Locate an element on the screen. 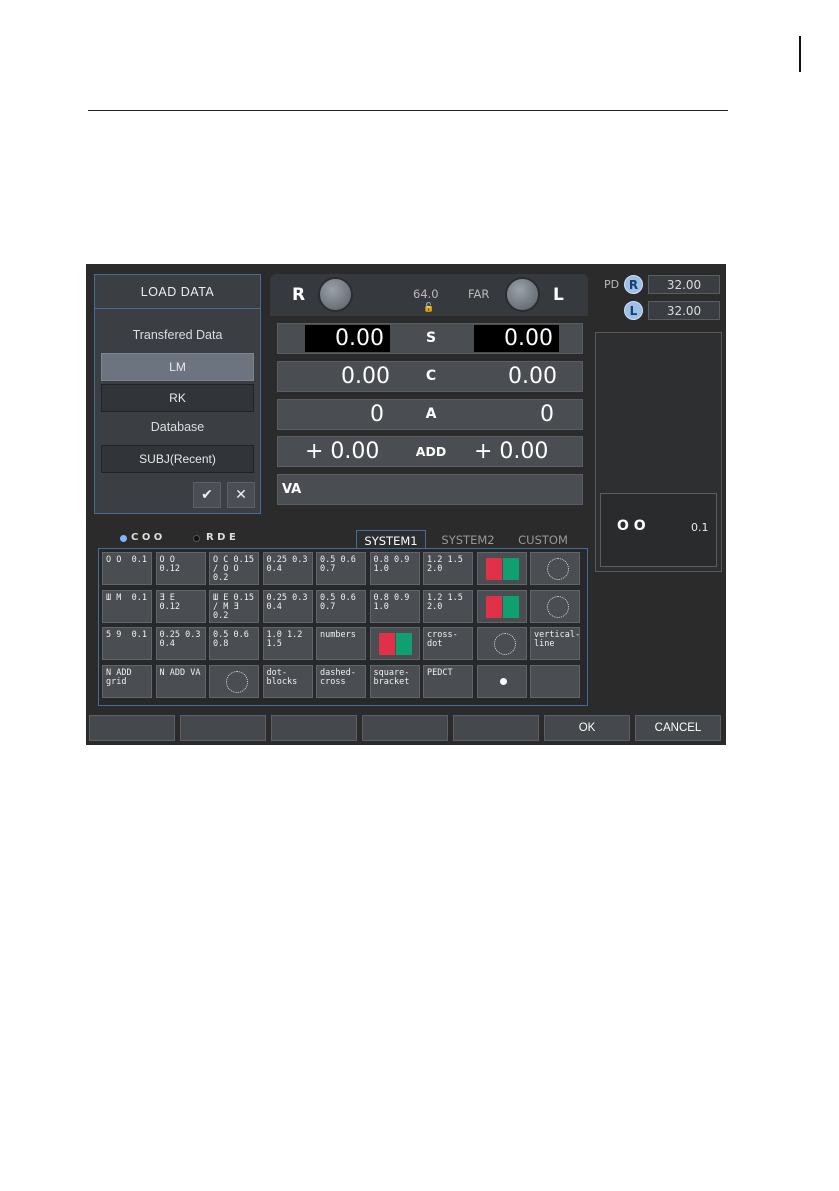 This screenshot has width=839, height=1191. sphere-label: S is located at coordinates (431, 338).